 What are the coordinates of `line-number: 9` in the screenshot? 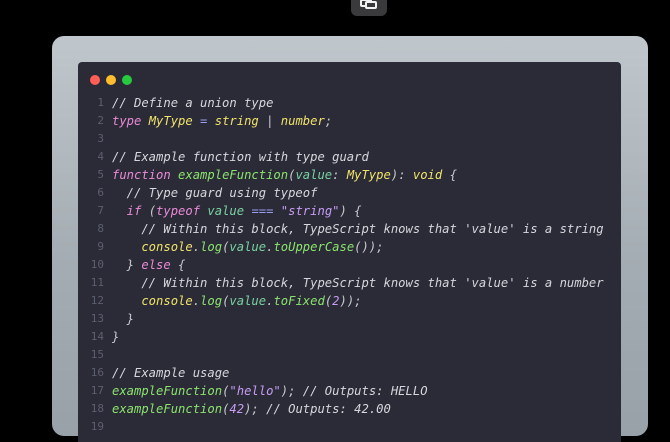 It's located at (100, 246).